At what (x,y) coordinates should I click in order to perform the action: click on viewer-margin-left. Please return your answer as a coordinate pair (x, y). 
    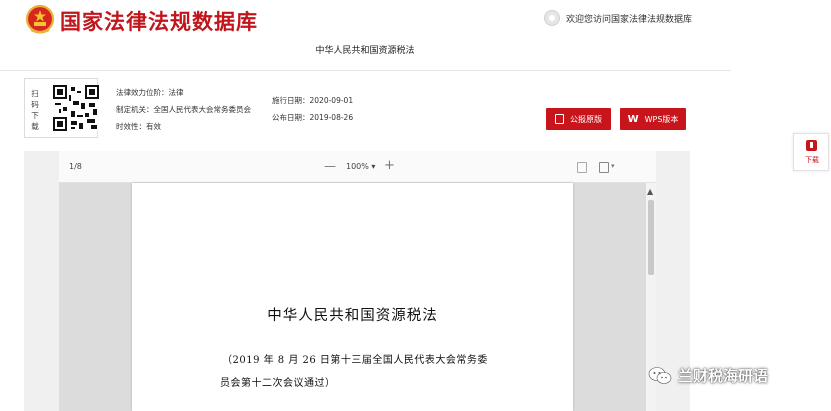
    Looking at the image, I should click on (41, 281).